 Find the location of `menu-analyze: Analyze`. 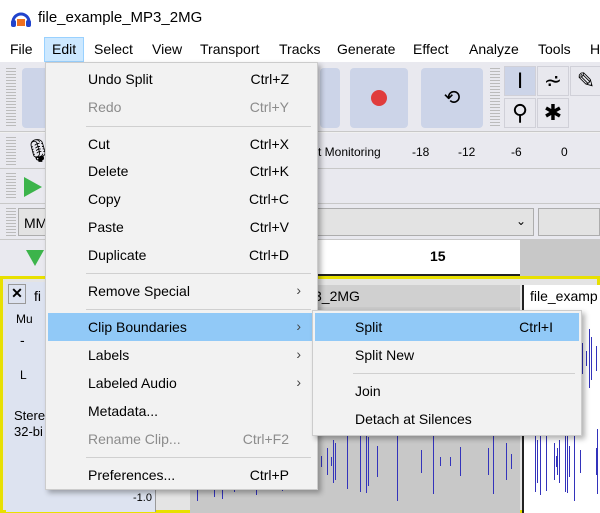

menu-analyze: Analyze is located at coordinates (494, 49).